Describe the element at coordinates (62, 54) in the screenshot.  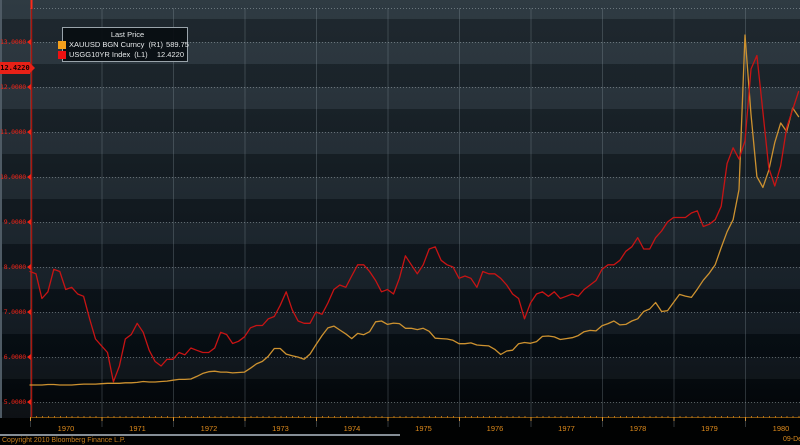
I see `usgg10yr-swatch-icon` at that location.